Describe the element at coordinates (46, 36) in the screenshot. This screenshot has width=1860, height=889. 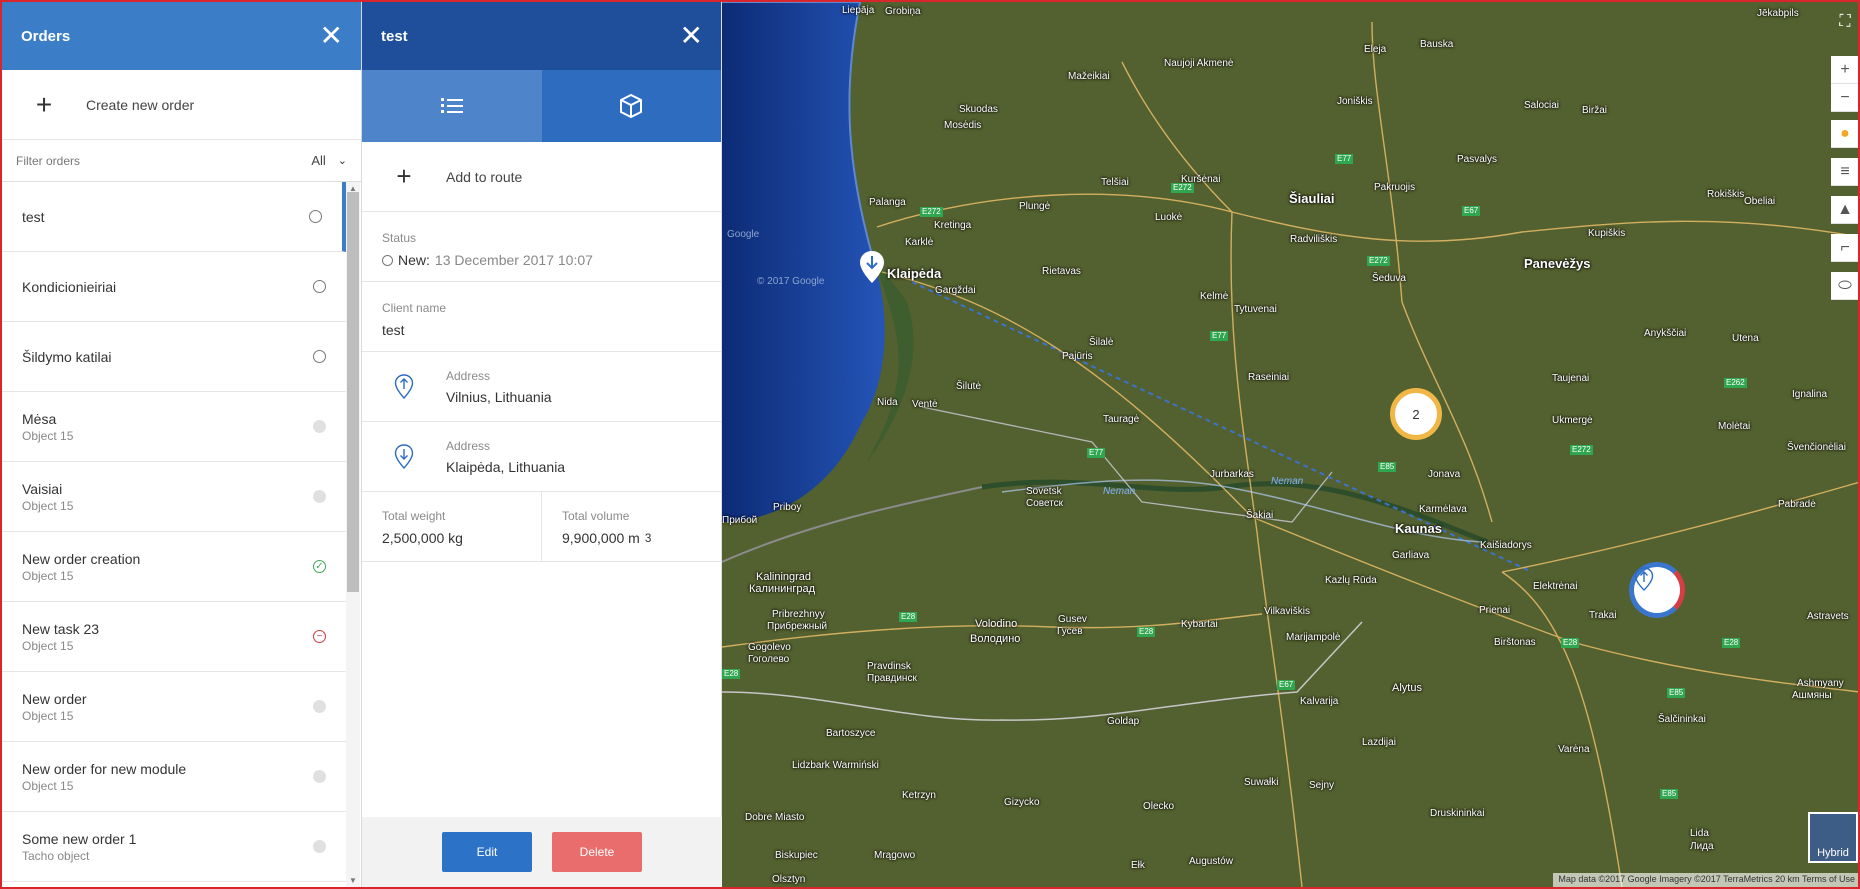
I see `orders-title: Orders` at that location.